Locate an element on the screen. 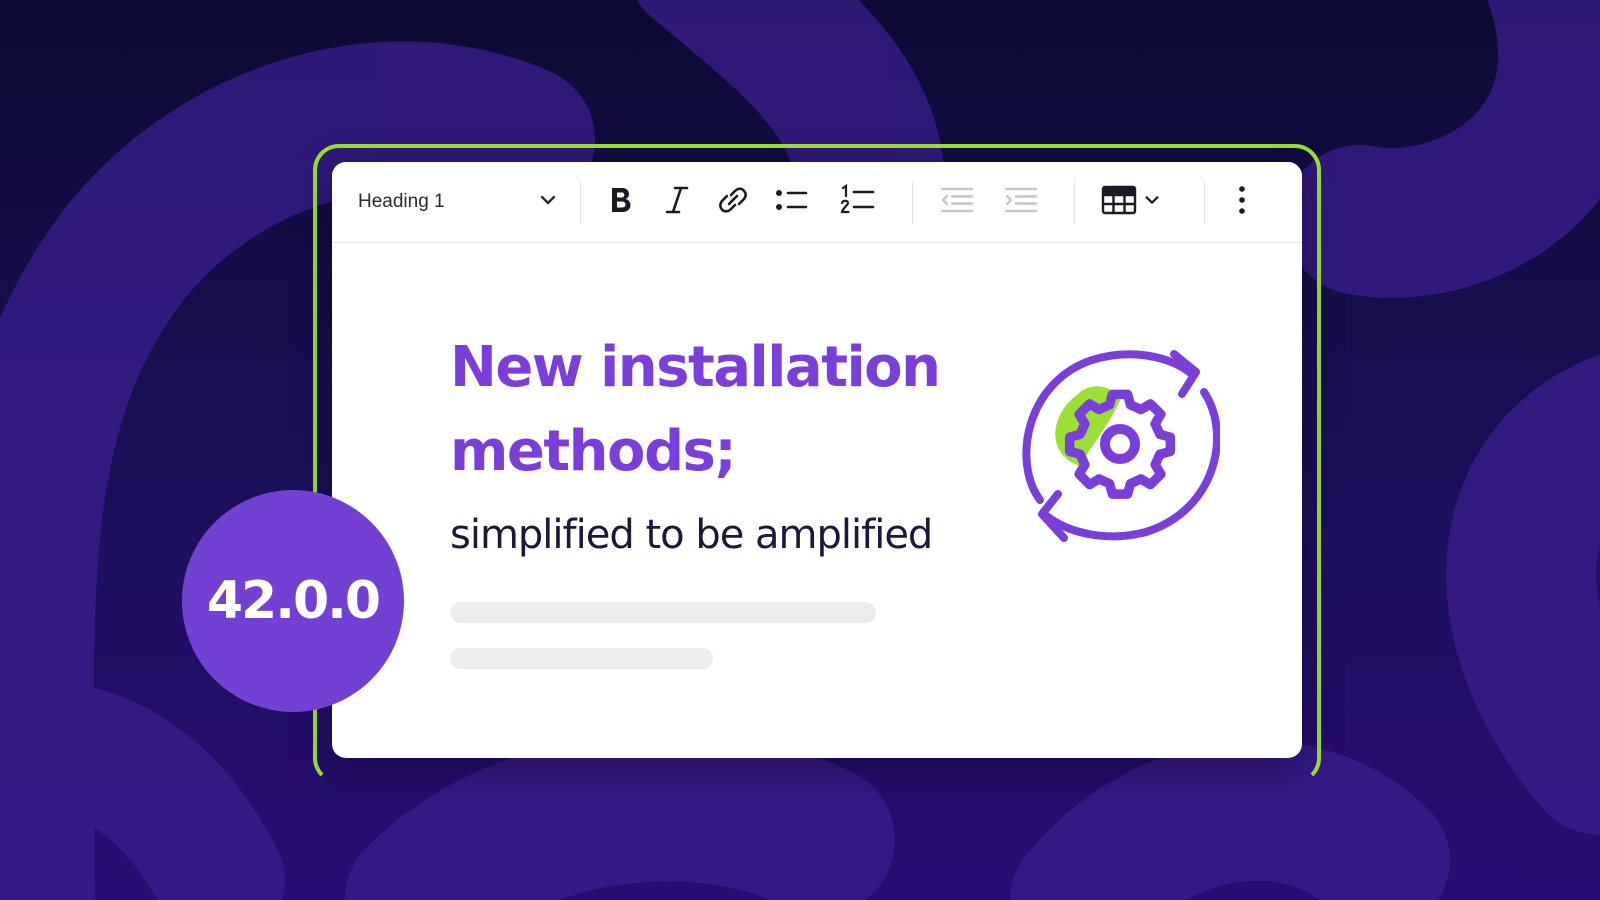  heading-dropdown: Heading 1 is located at coordinates (456, 202).